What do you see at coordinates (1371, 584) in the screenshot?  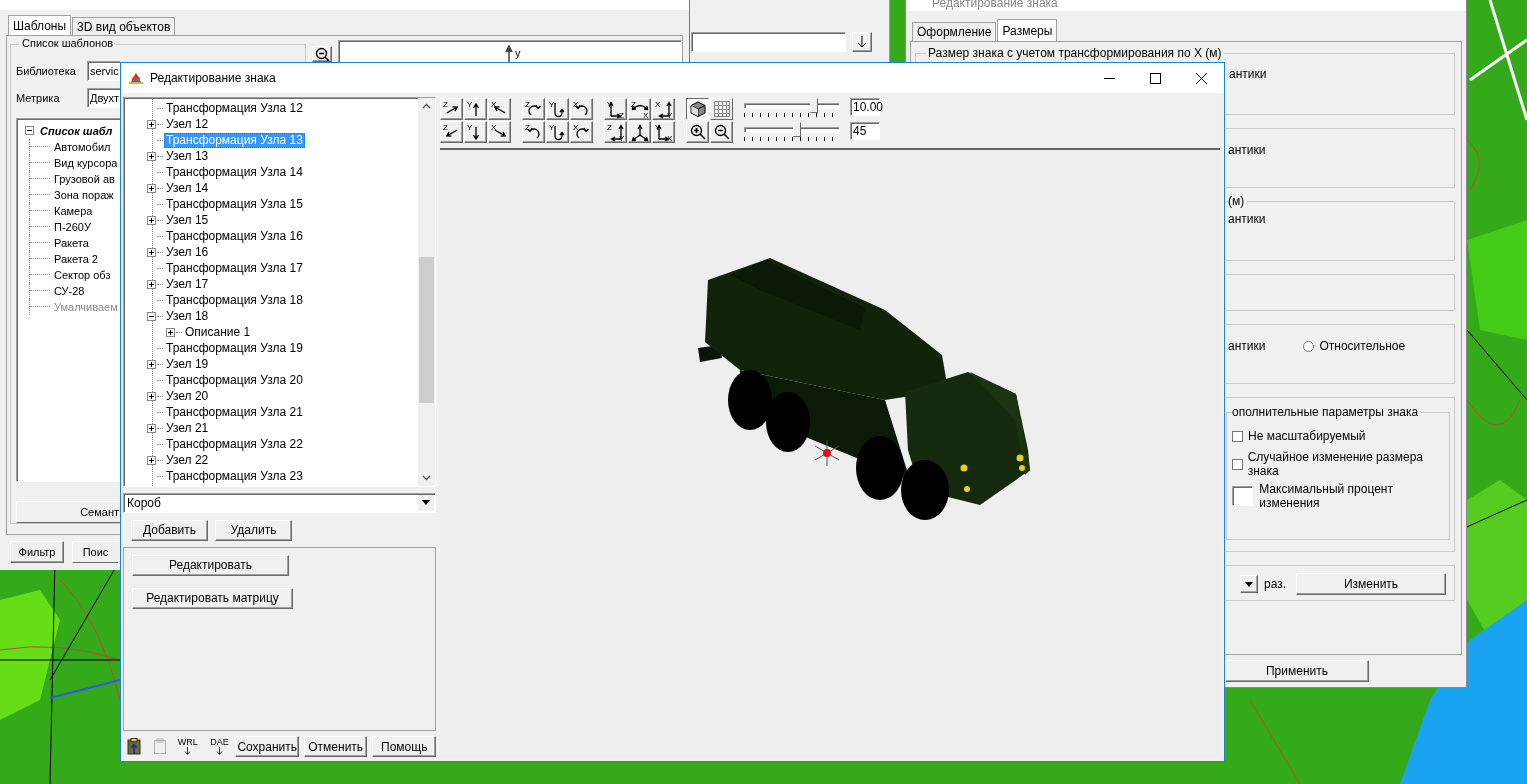 I see `change-button: Изменить` at bounding box center [1371, 584].